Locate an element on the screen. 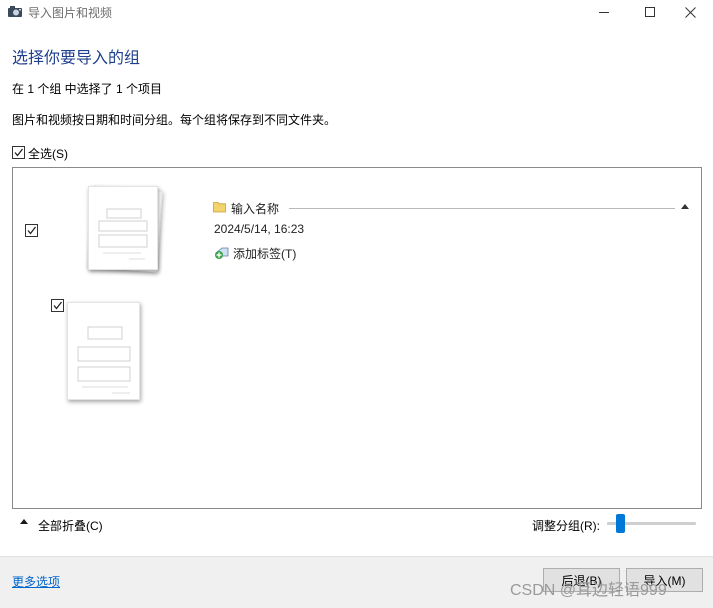 The height and width of the screenshot is (608, 713). adjust-groups-label: 调整分组(R): is located at coordinates (566, 526).